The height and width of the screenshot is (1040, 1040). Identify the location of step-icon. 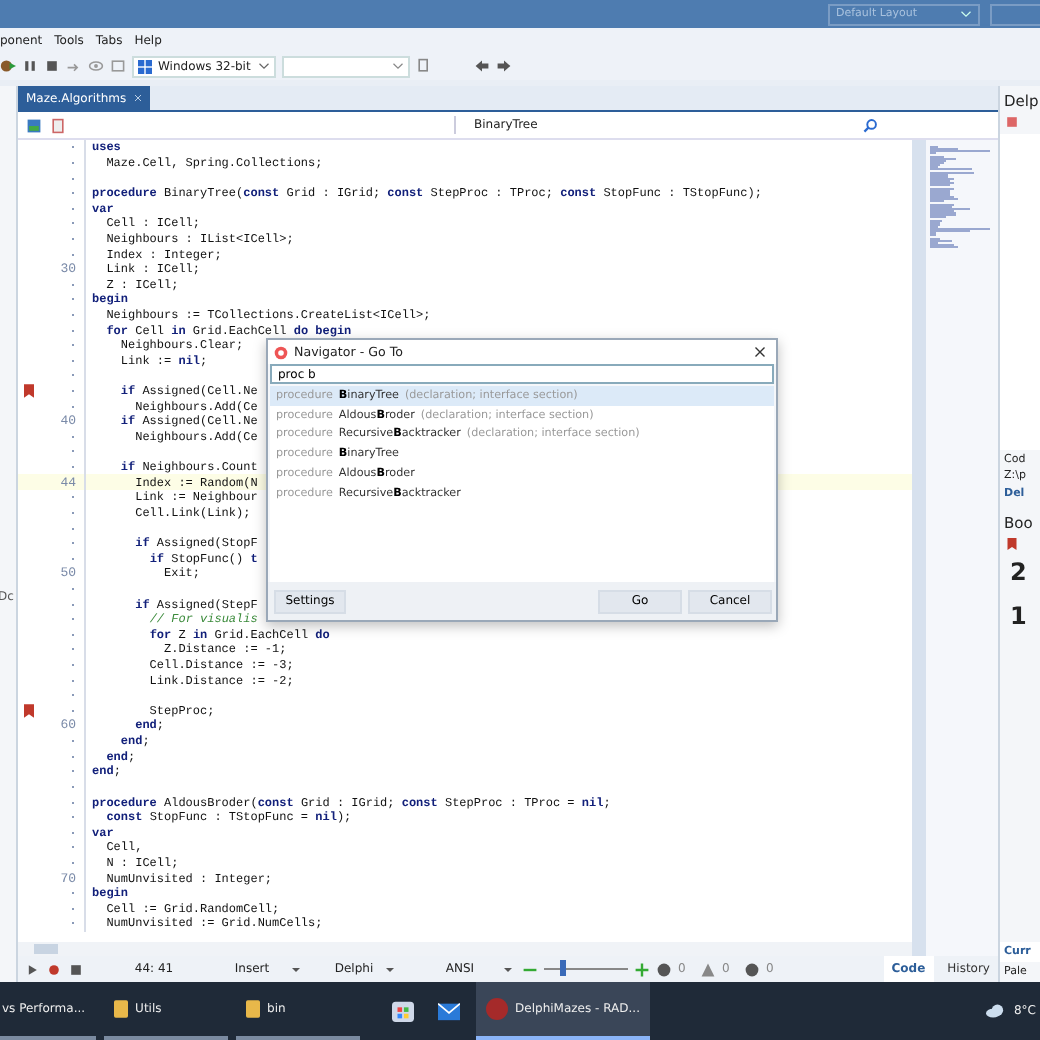
(74, 66).